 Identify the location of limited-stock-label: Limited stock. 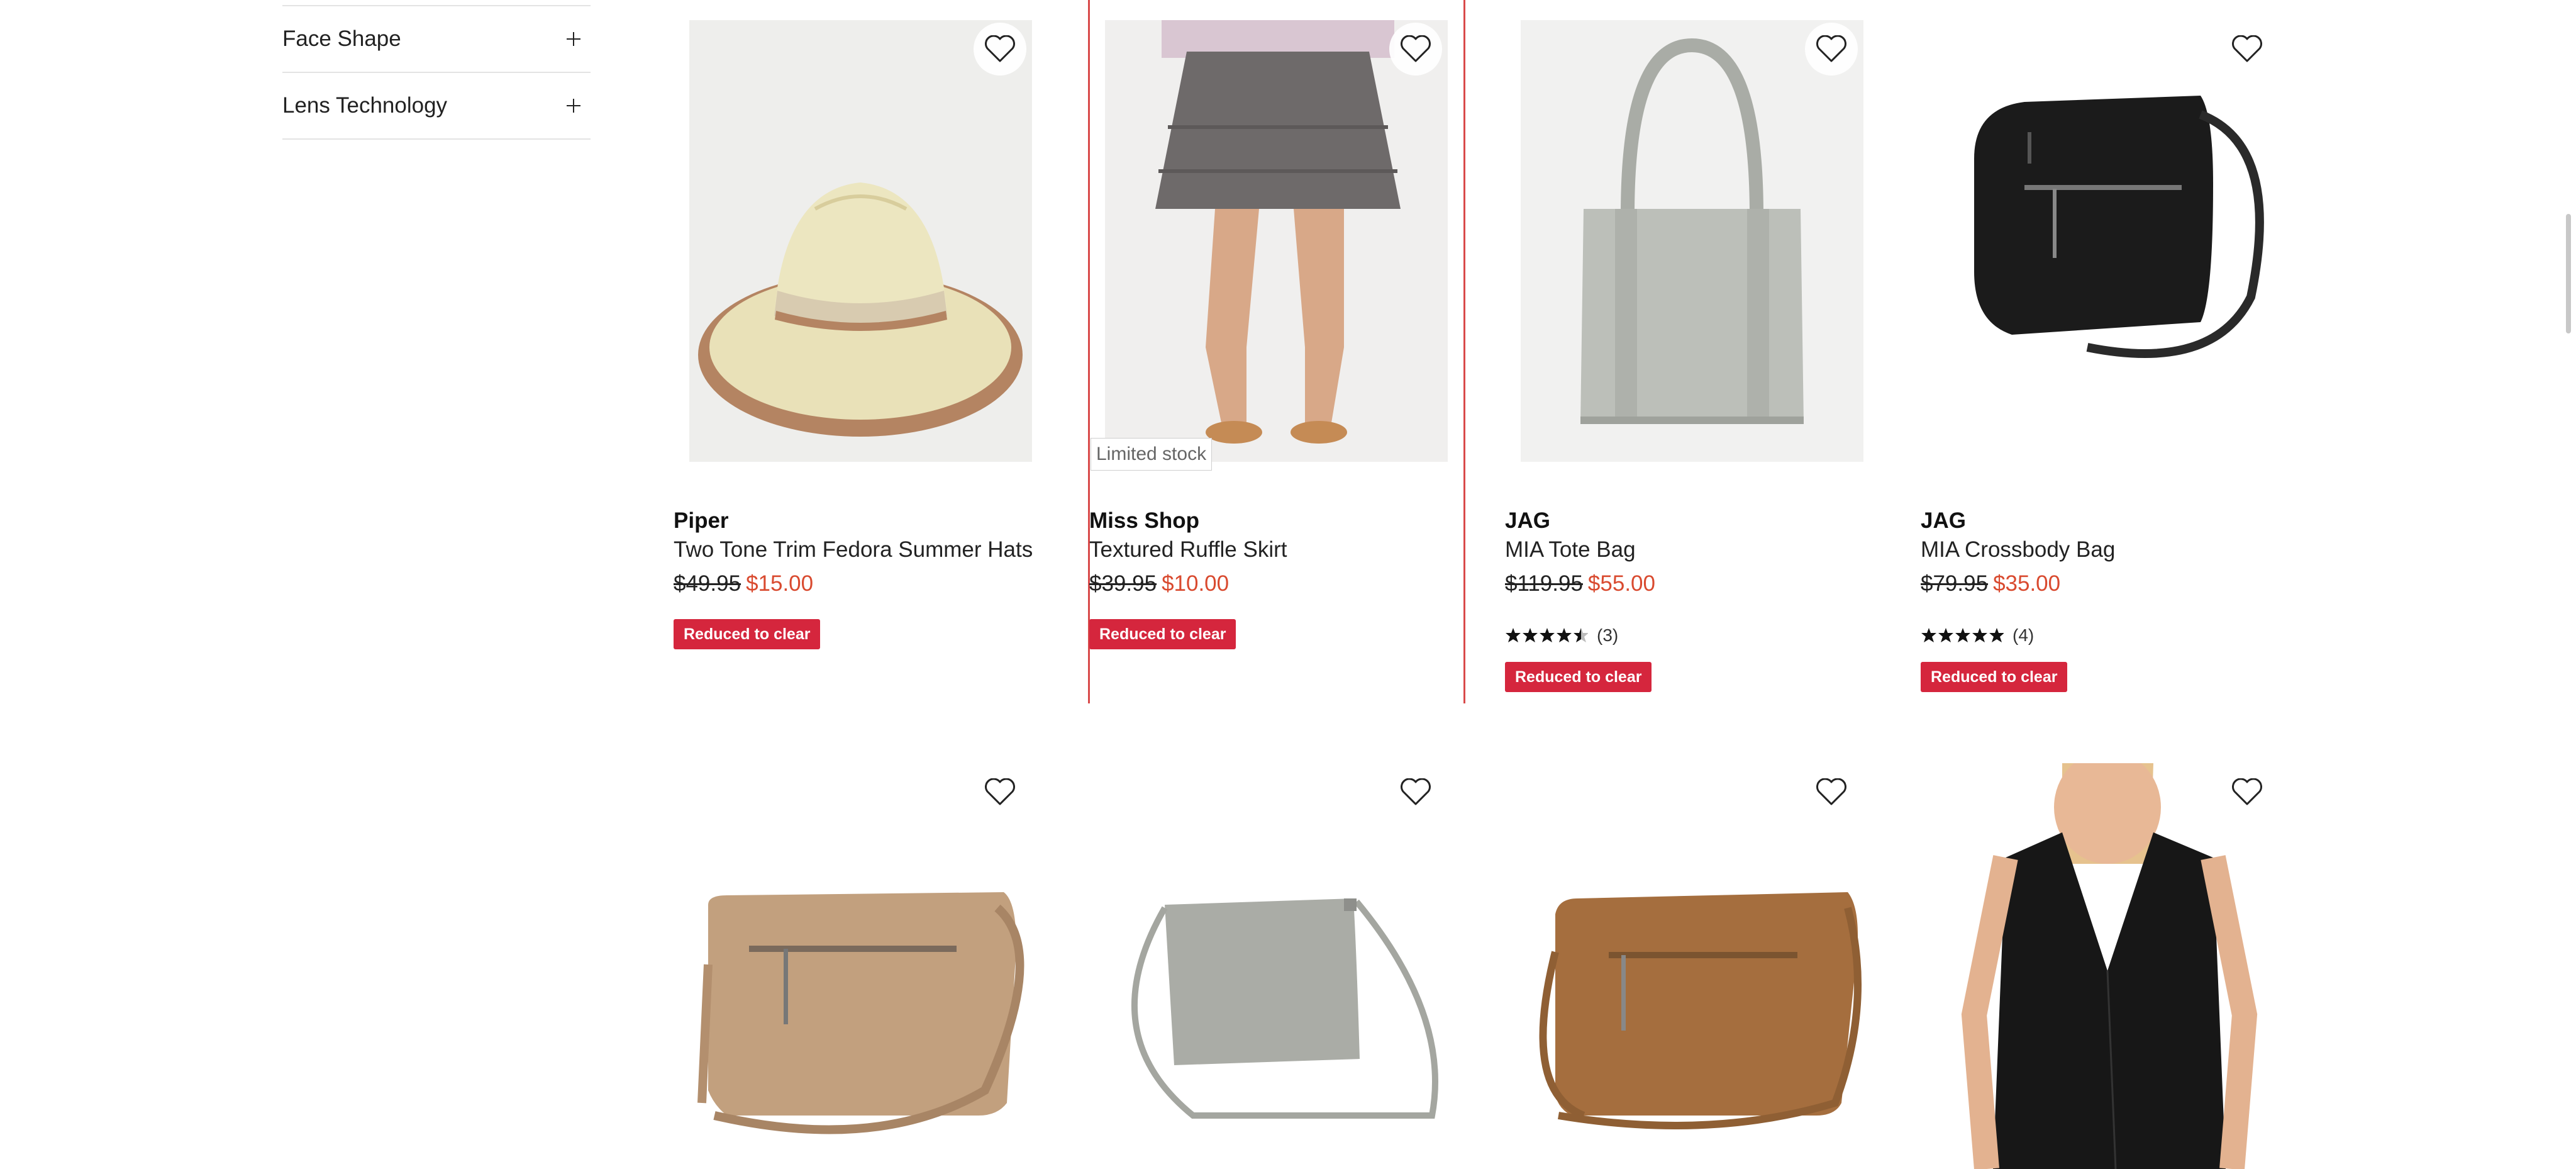
(1152, 454).